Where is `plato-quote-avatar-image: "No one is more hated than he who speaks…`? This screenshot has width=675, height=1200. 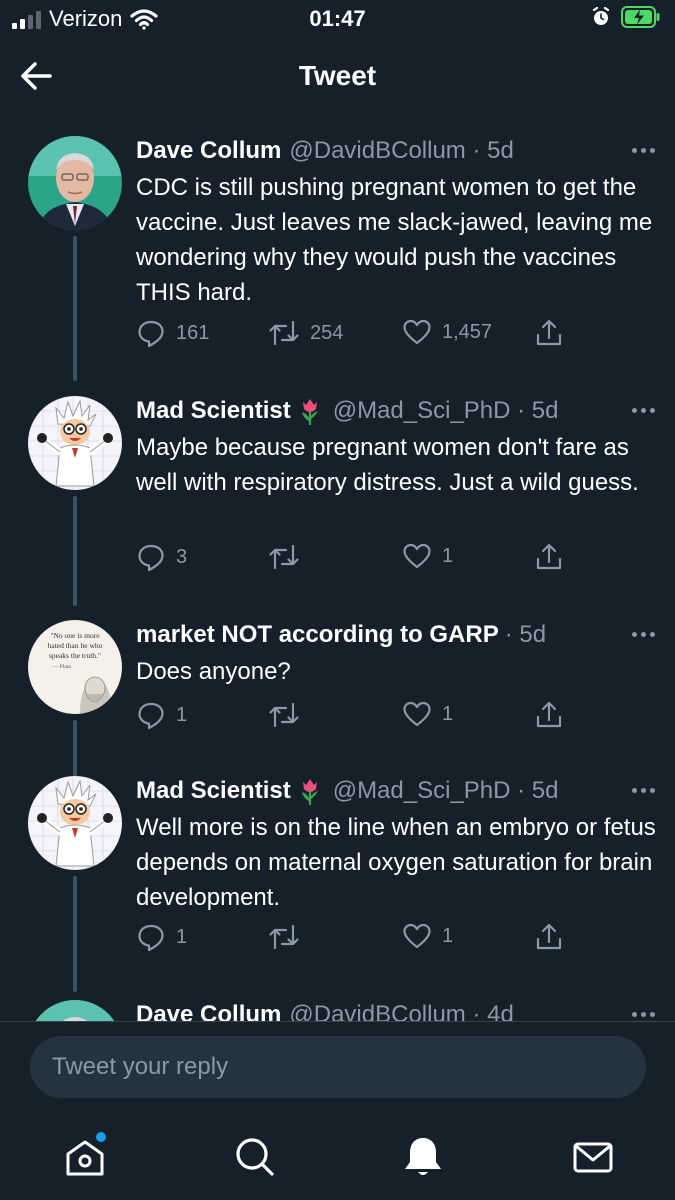 plato-quote-avatar-image: "No one is more hated than he who speaks… is located at coordinates (75, 667).